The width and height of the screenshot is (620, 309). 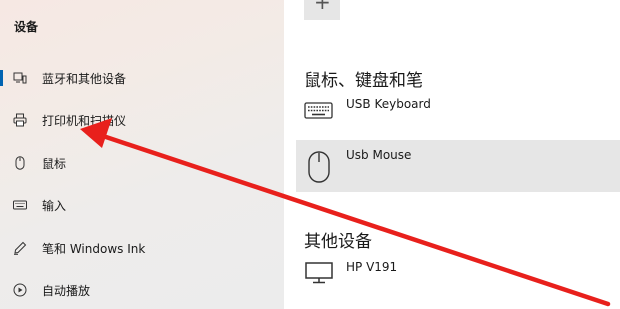 What do you see at coordinates (142, 290) in the screenshot?
I see `sidebar-item-autoplay: 自动播放` at bounding box center [142, 290].